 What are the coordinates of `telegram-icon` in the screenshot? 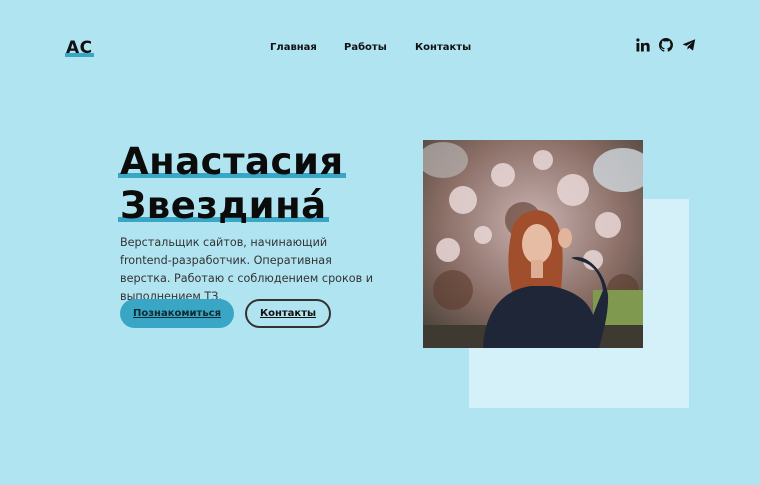 It's located at (689, 45).